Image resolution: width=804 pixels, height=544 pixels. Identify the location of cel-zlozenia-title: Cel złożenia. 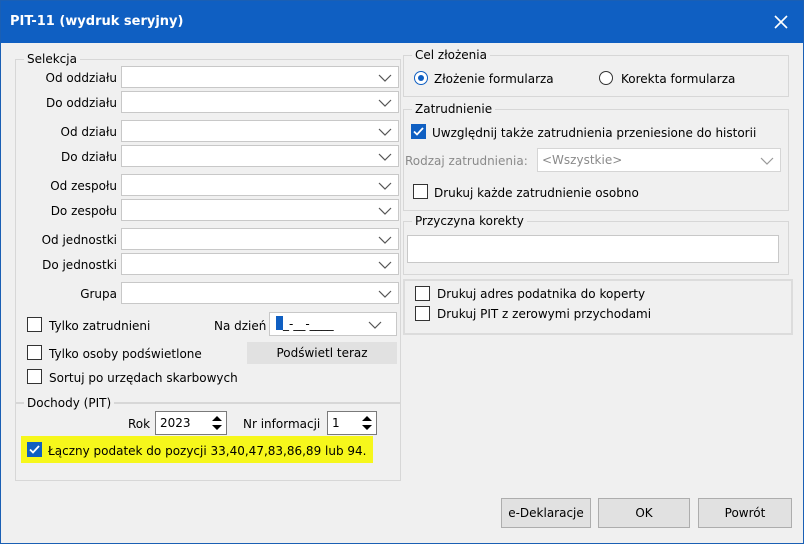
(451, 55).